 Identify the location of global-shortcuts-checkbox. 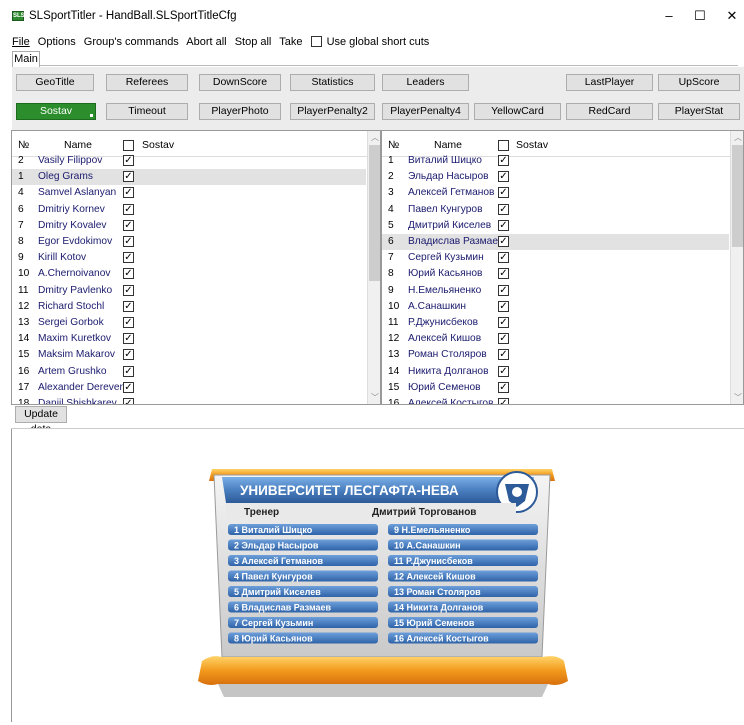
(316, 41).